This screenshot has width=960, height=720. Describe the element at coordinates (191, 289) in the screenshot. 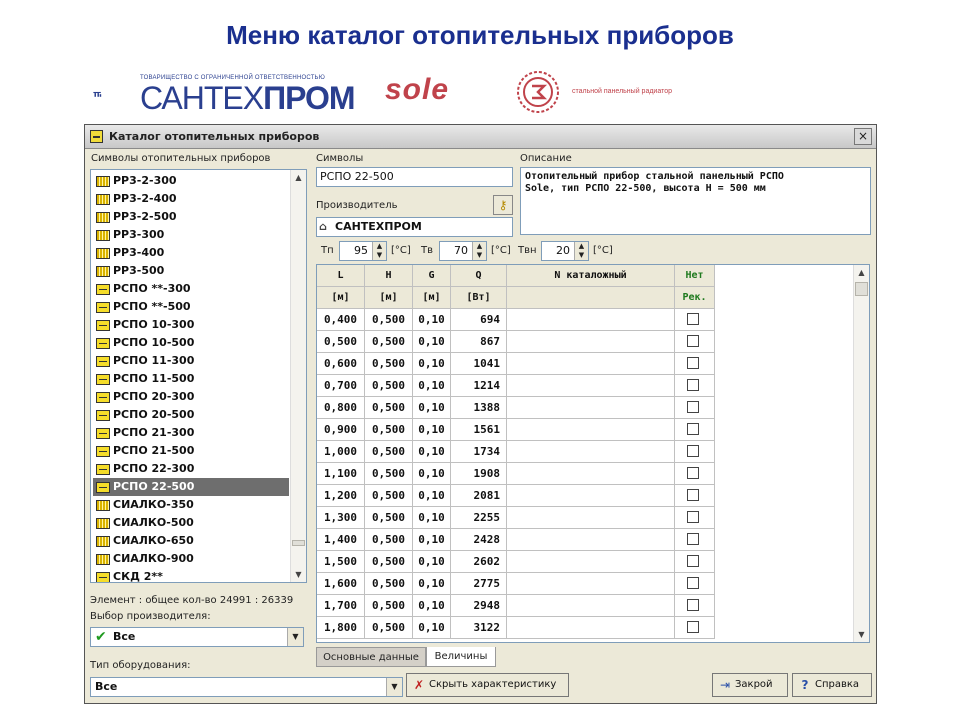

I see `list-item: РСПО **-300` at that location.